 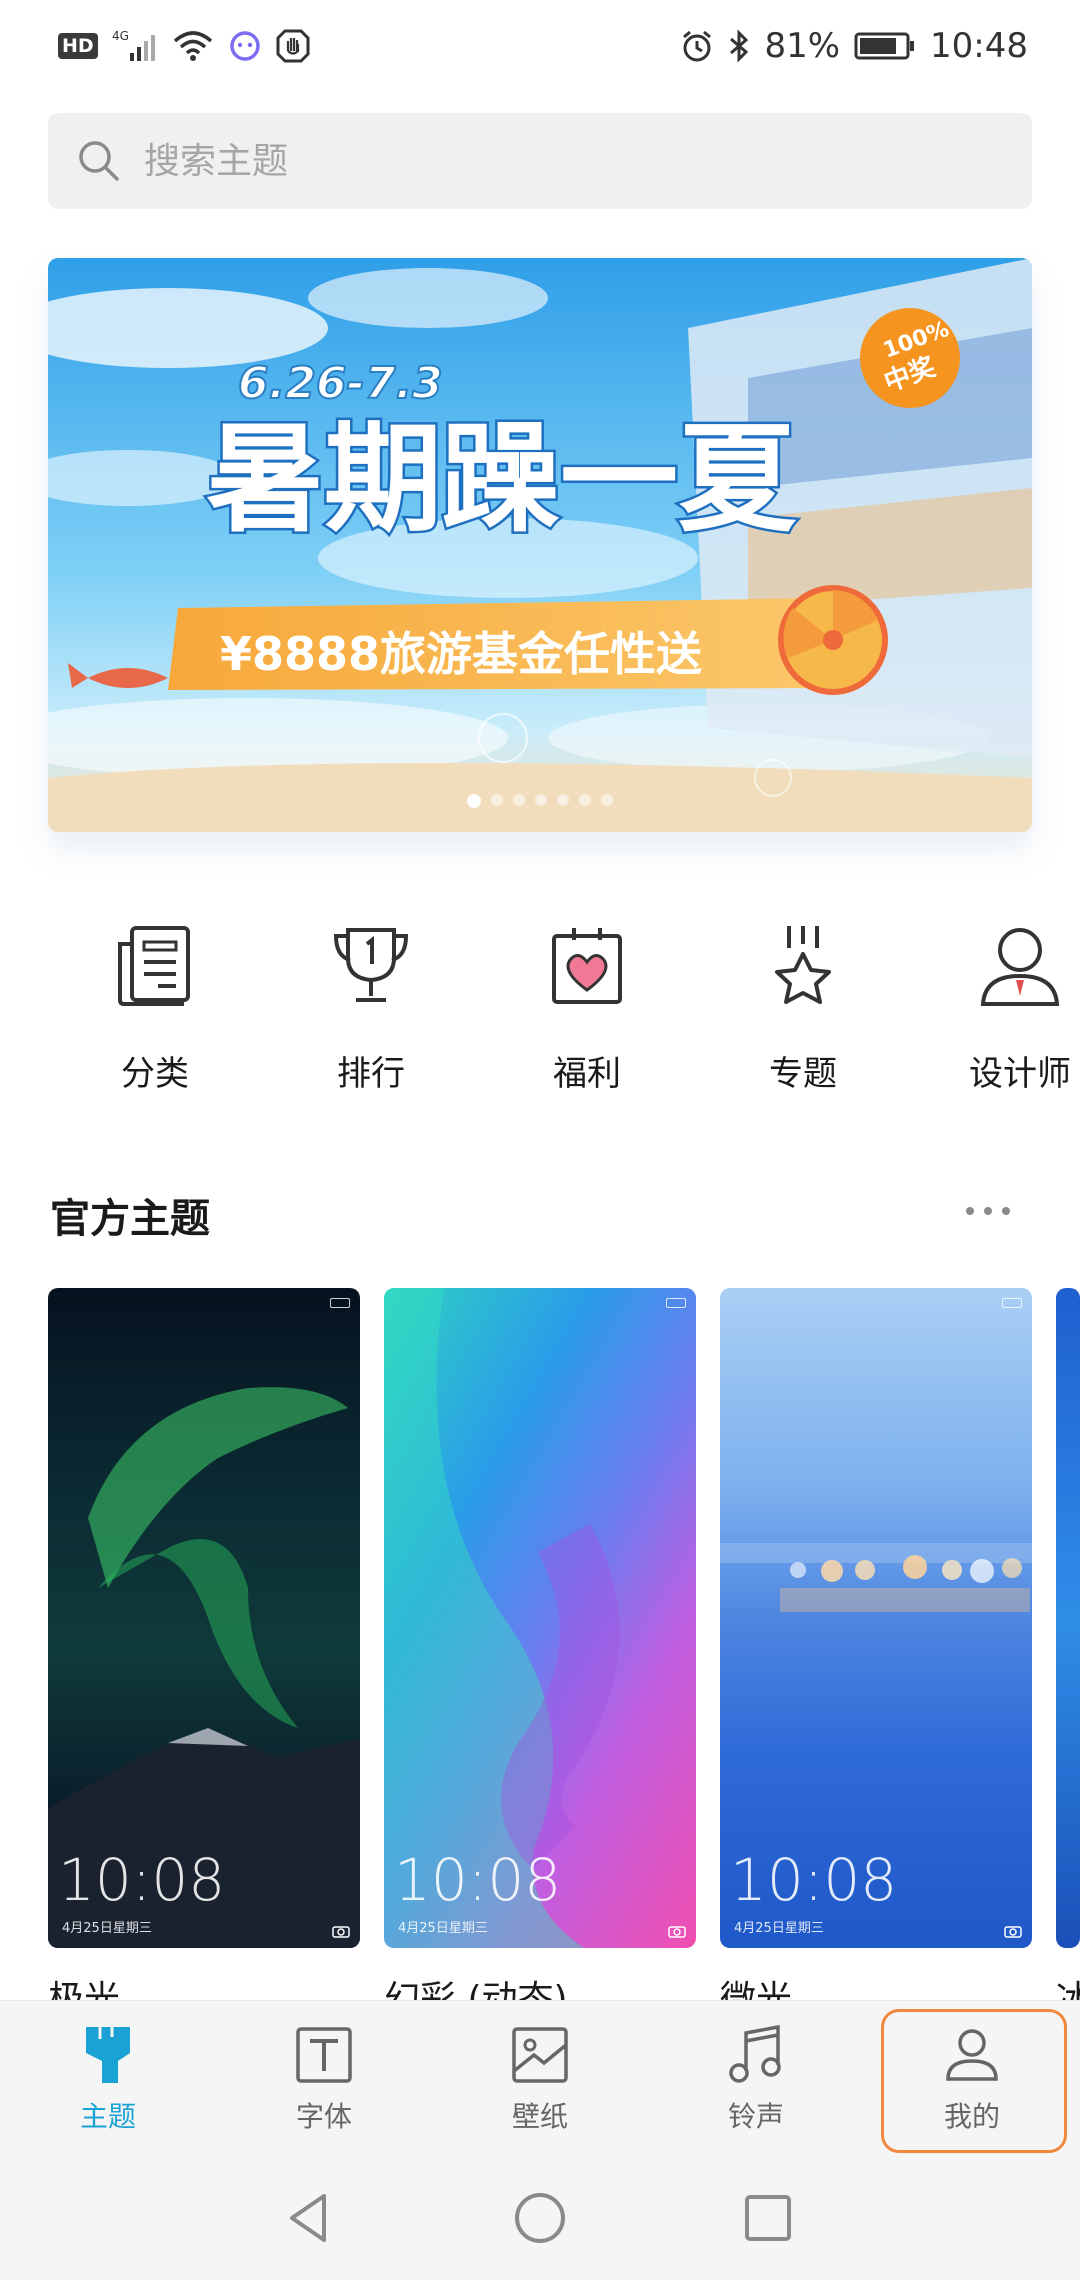 What do you see at coordinates (155, 1007) in the screenshot?
I see `shortcut-category: 分类` at bounding box center [155, 1007].